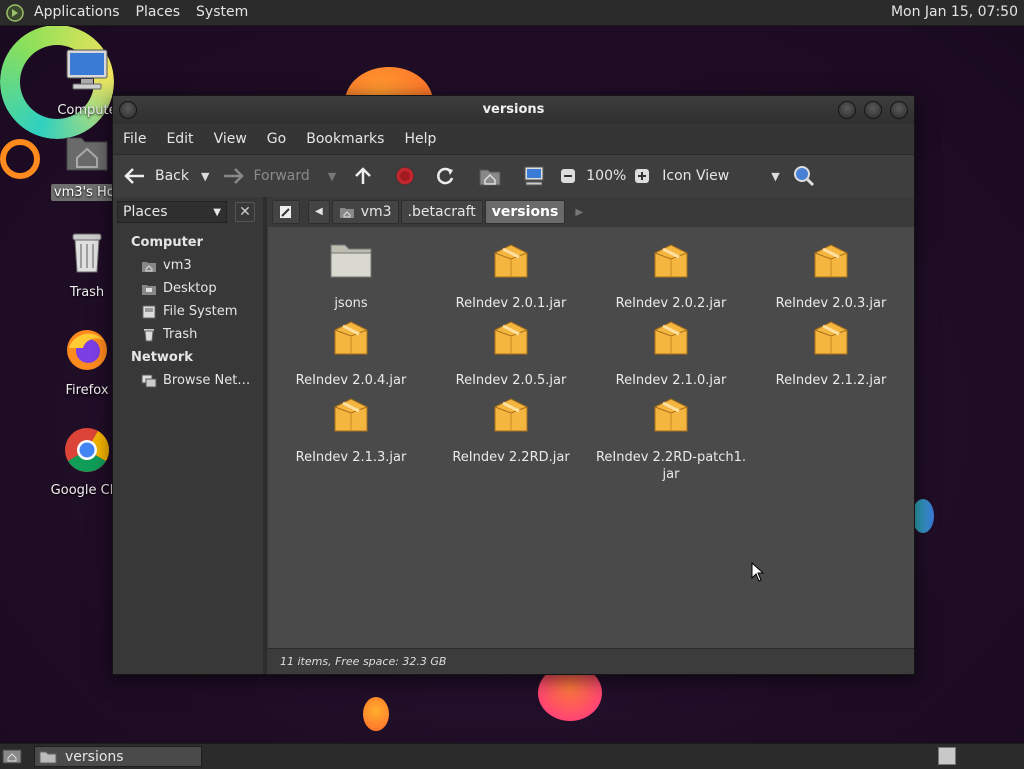 The image size is (1024, 769). I want to click on file-name-label: jsons, so click(351, 303).